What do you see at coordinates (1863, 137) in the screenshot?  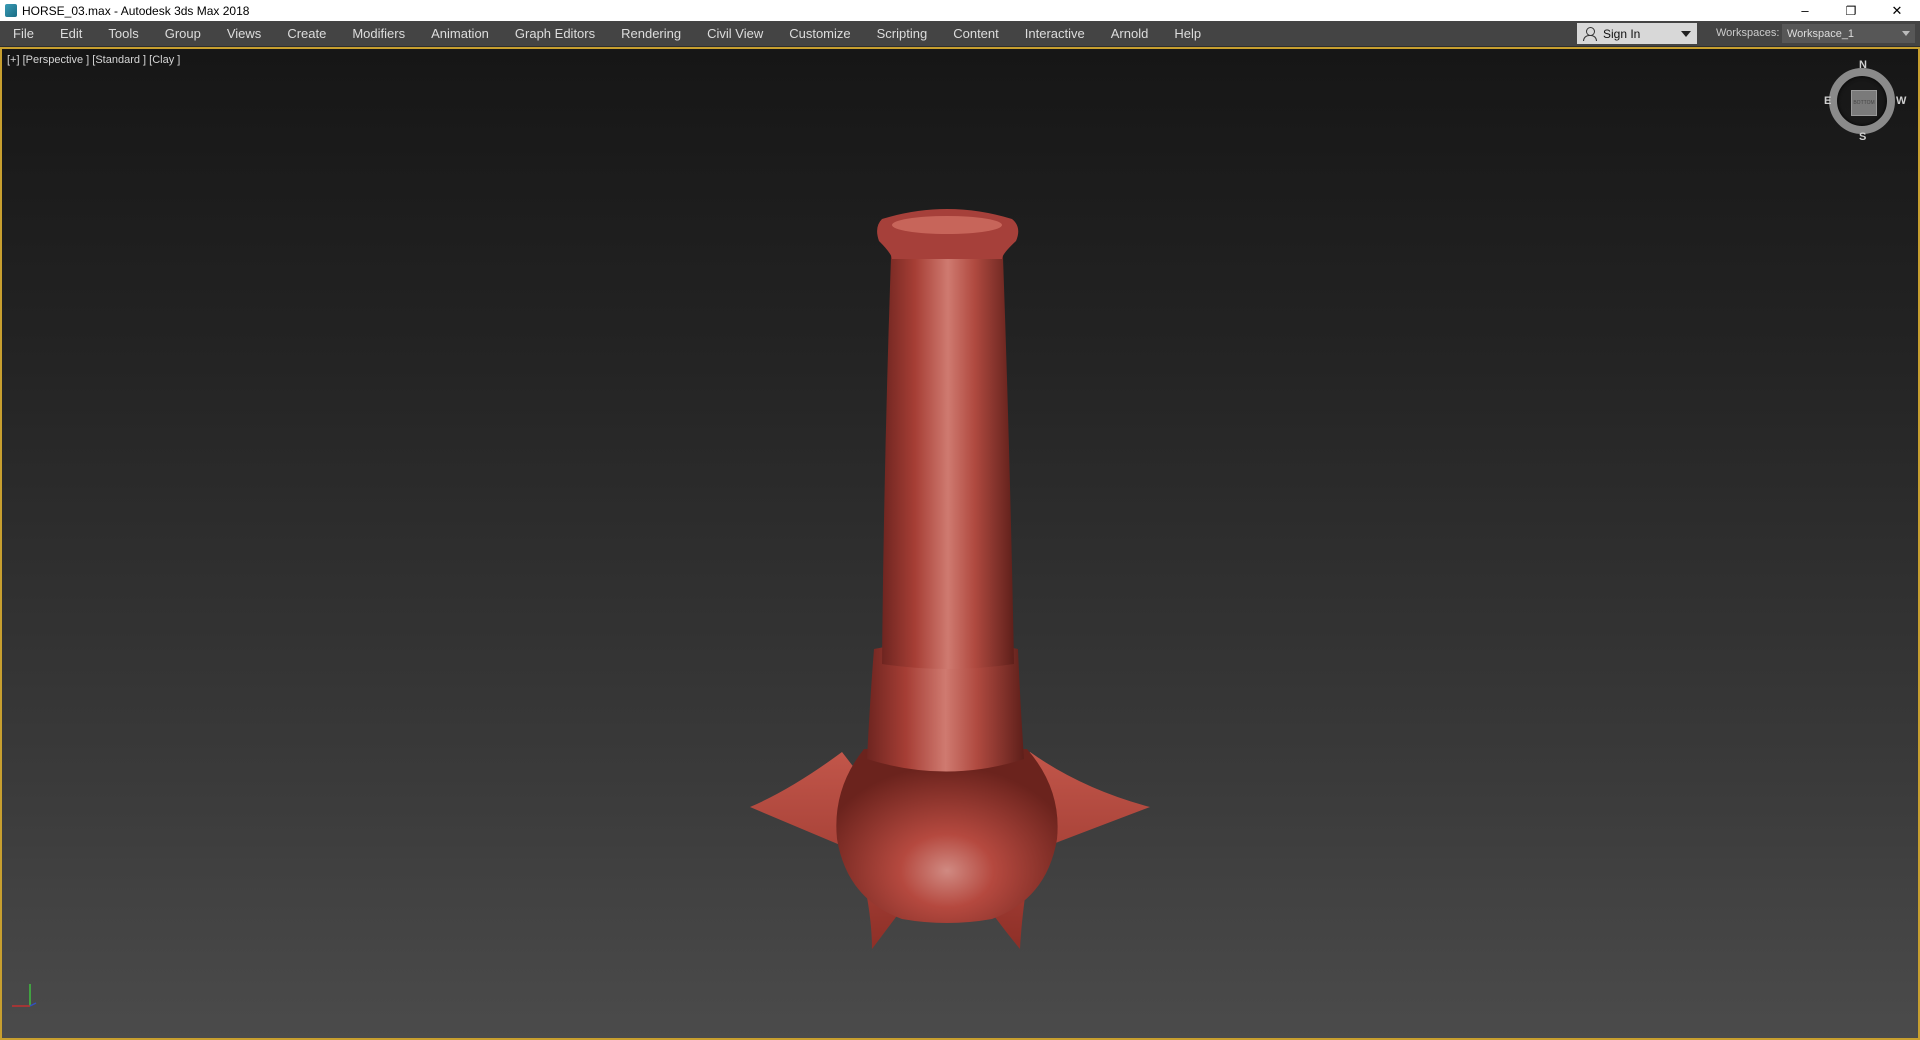 I see `compass-s-label: S` at bounding box center [1863, 137].